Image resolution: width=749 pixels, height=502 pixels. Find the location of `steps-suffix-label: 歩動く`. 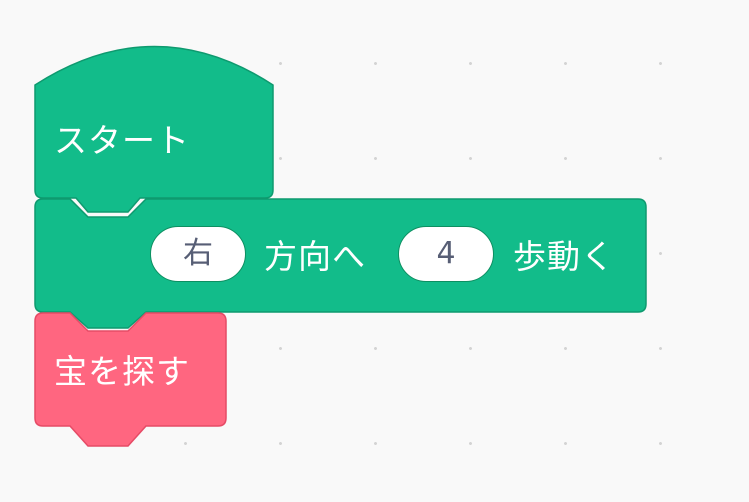

steps-suffix-label: 歩動く is located at coordinates (564, 256).